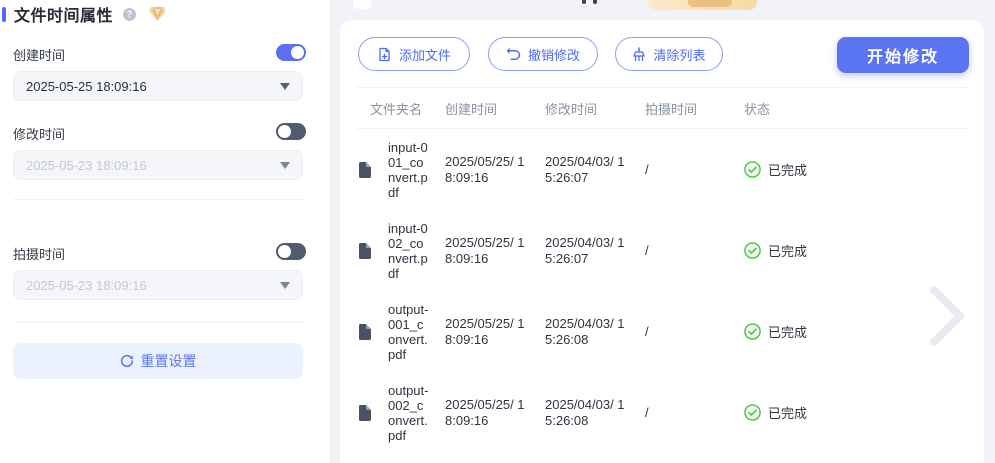 The image size is (995, 463). I want to click on add-file-button: 添加文件, so click(414, 54).